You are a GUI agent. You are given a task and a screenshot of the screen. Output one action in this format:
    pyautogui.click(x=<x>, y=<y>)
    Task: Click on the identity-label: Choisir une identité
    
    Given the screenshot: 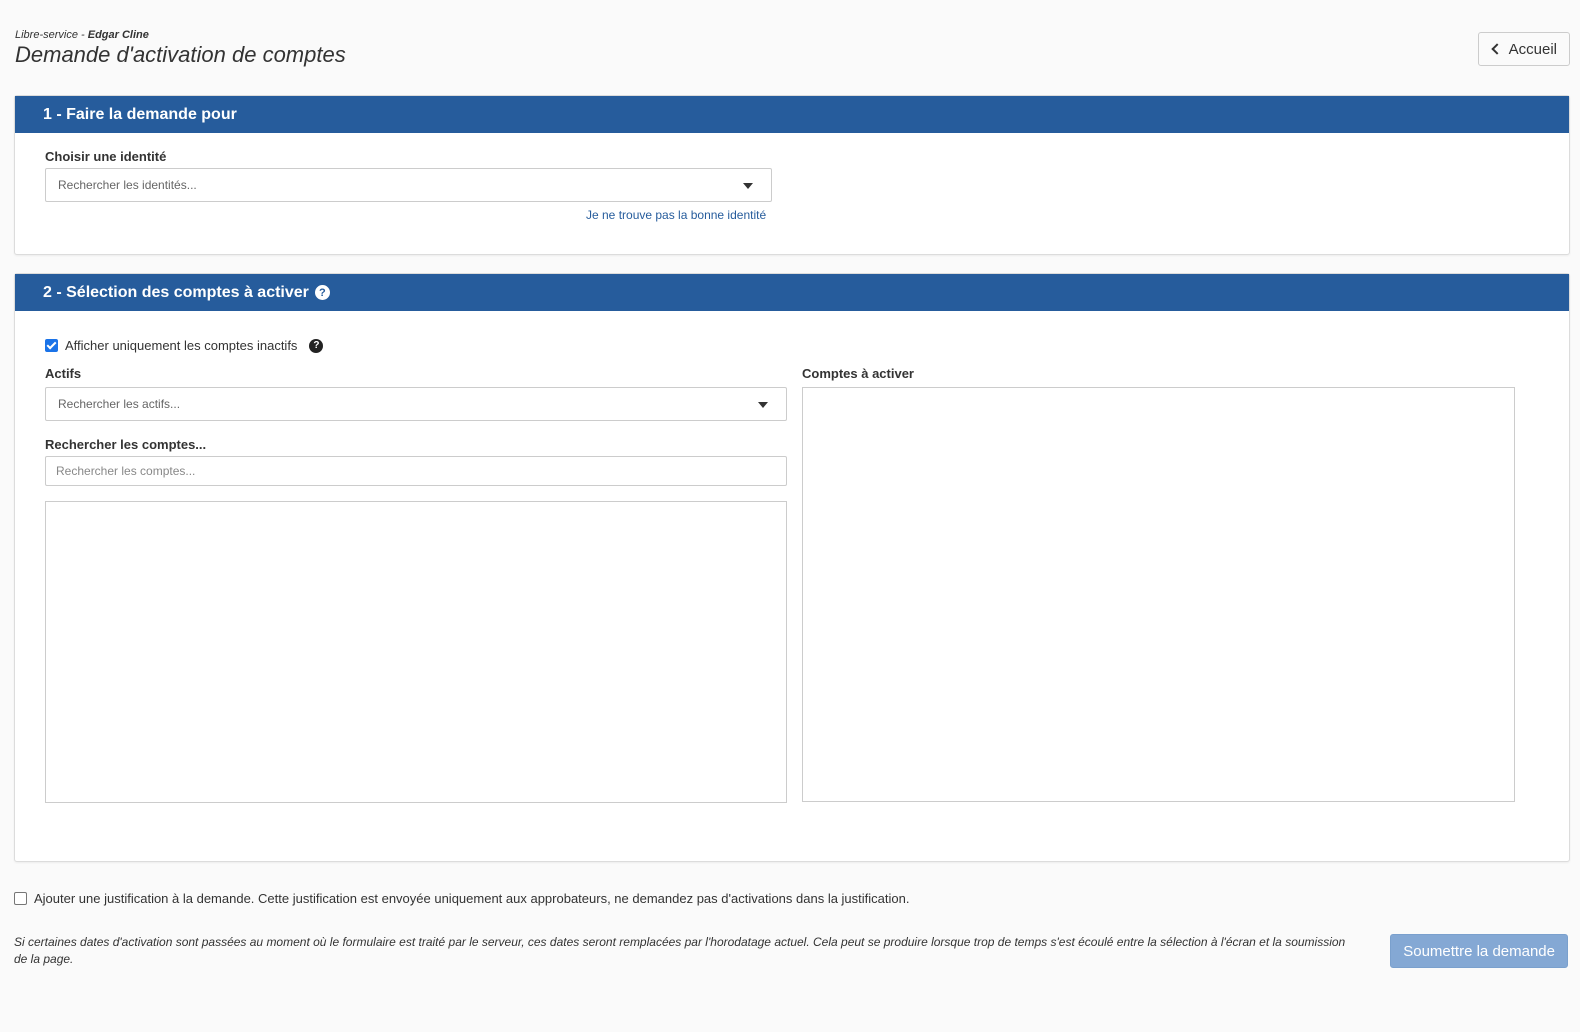 What is the action you would take?
    pyautogui.click(x=106, y=156)
    